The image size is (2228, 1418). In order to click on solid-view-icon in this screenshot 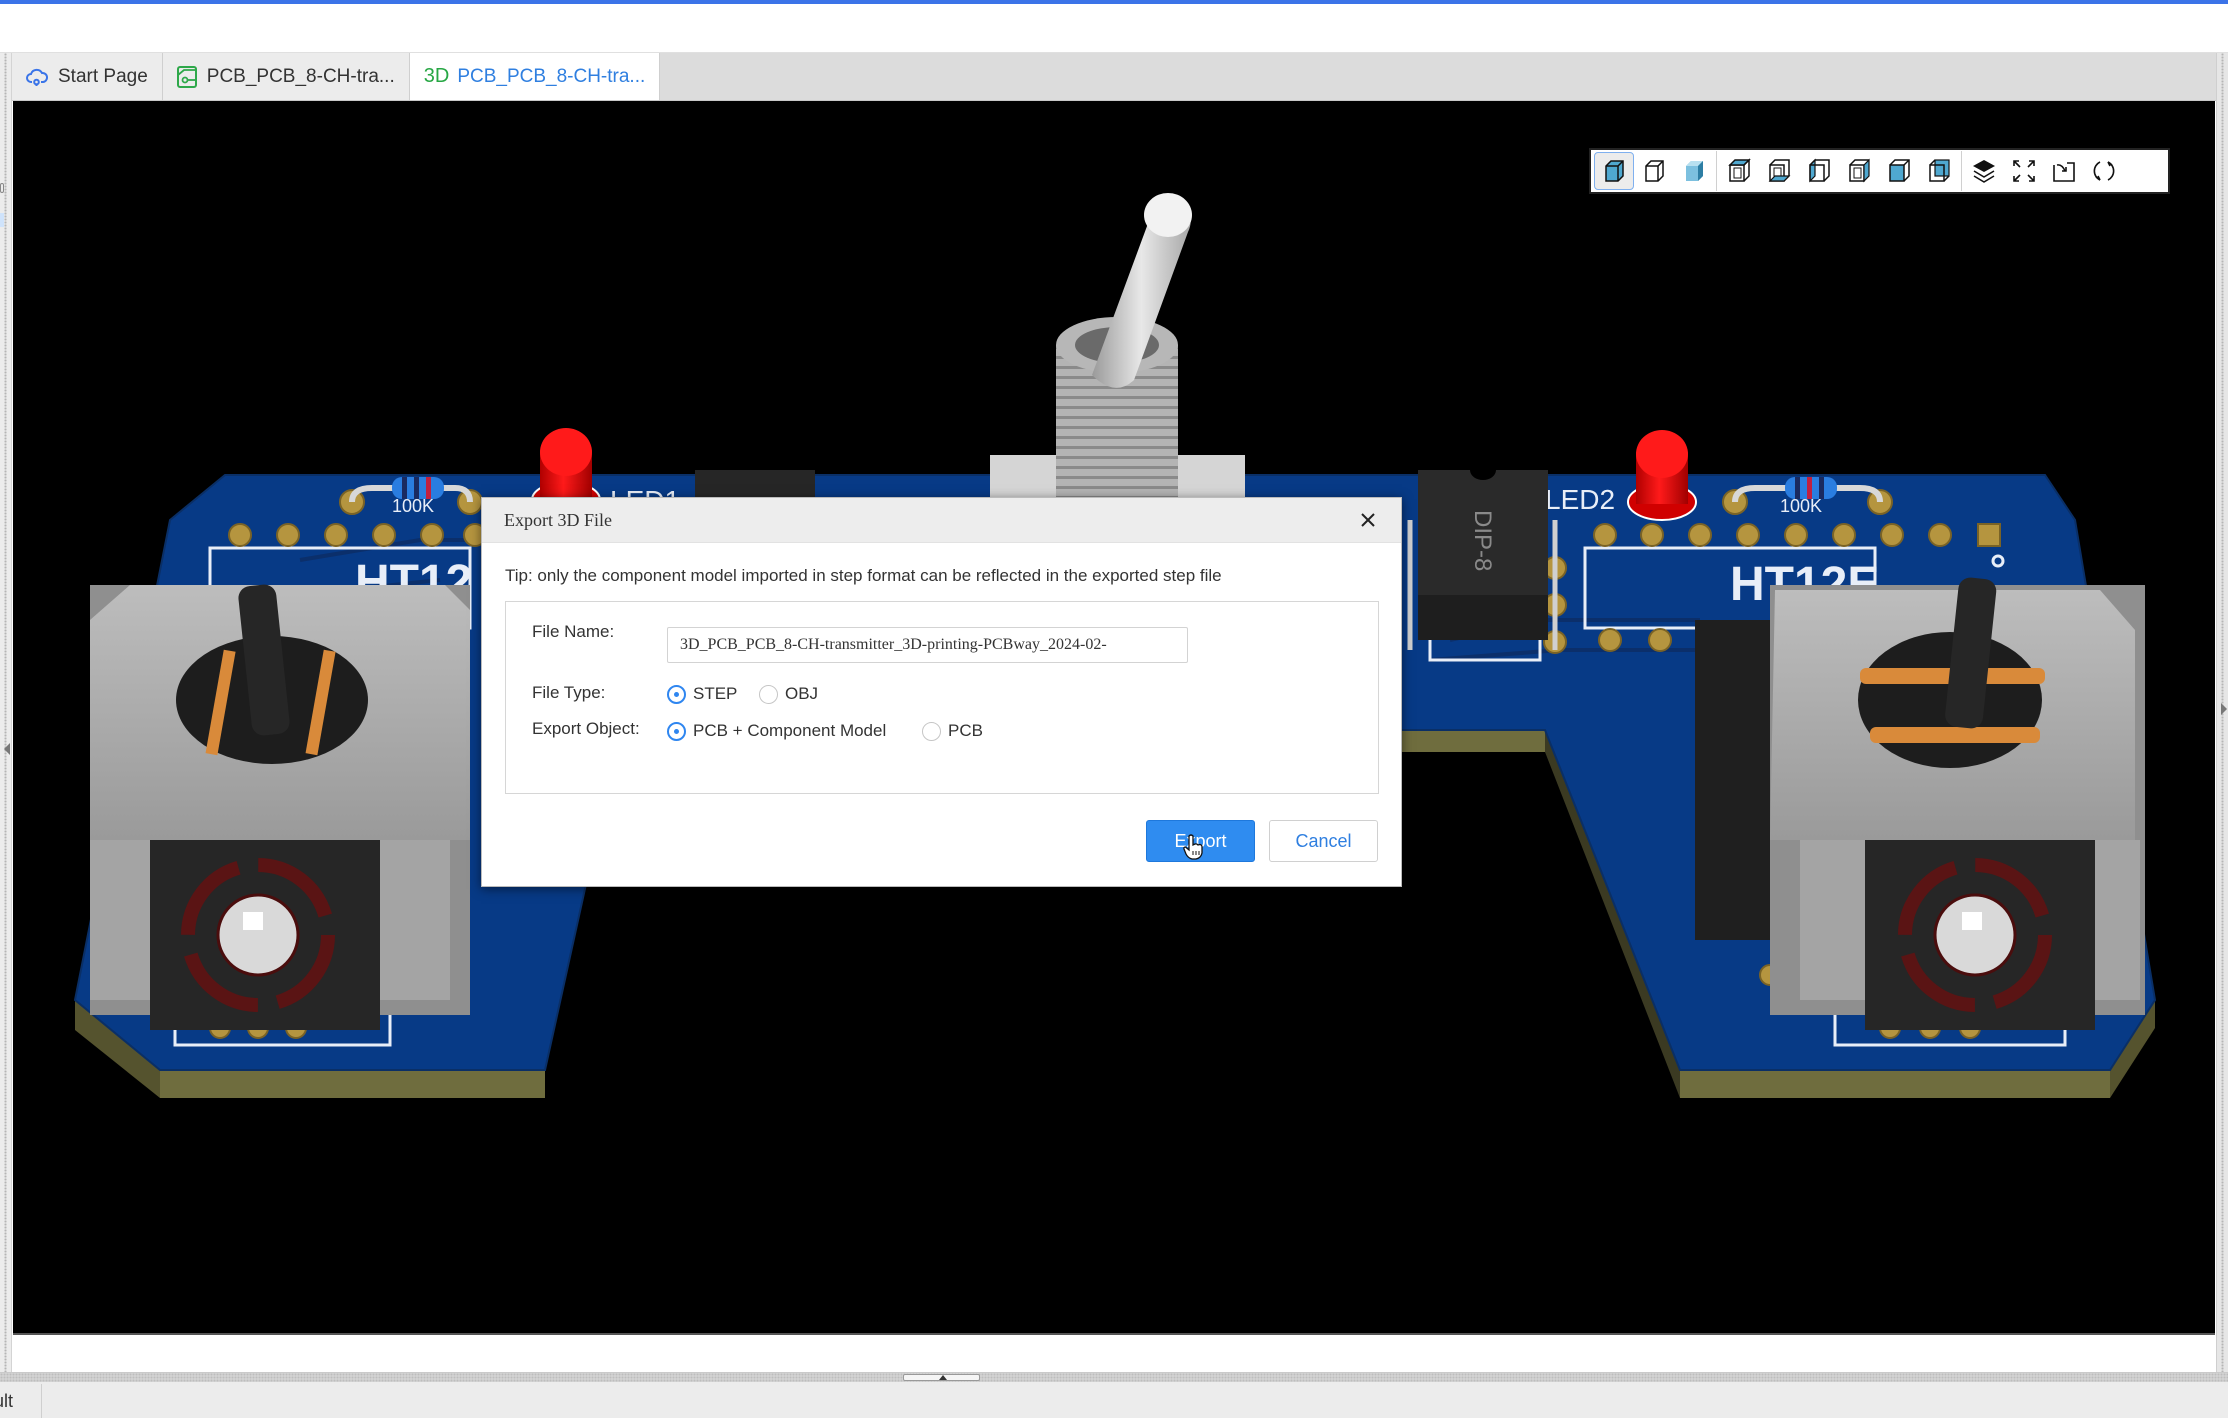, I will do `click(1614, 171)`.